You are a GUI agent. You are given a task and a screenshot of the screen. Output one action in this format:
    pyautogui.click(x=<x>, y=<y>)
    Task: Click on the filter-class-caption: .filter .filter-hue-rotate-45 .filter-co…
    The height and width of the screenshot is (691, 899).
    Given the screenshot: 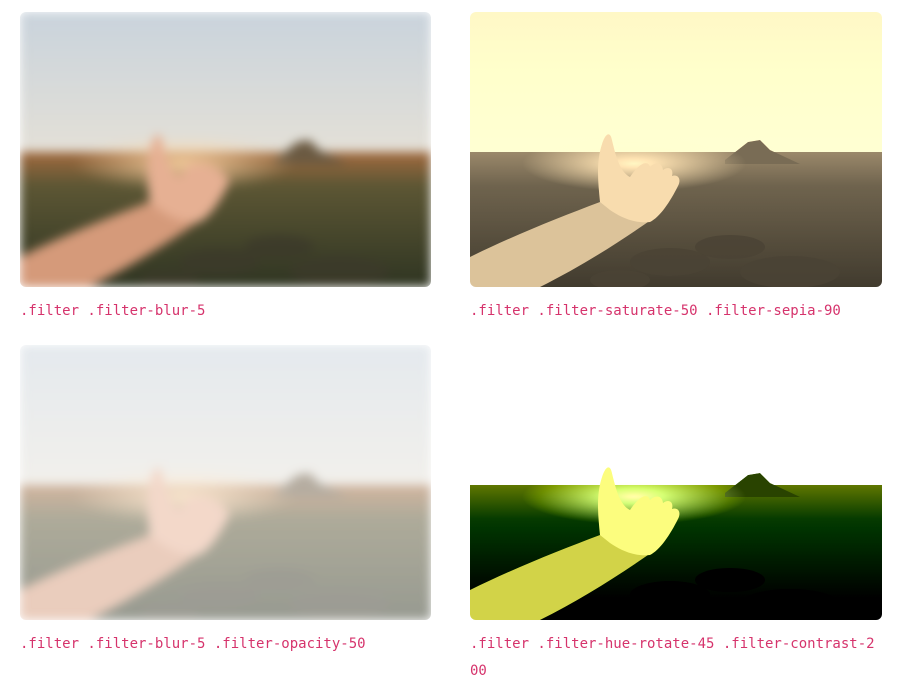 What is the action you would take?
    pyautogui.click(x=672, y=657)
    